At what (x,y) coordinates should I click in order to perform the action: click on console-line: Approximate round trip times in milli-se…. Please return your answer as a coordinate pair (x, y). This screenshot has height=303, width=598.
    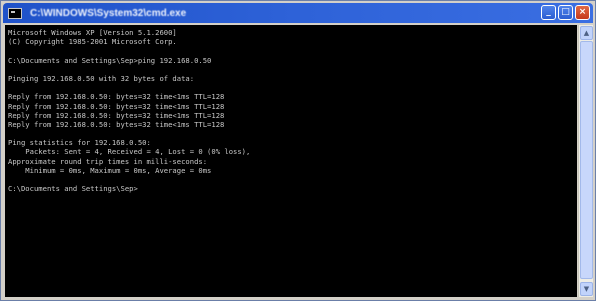
    Looking at the image, I should click on (108, 161).